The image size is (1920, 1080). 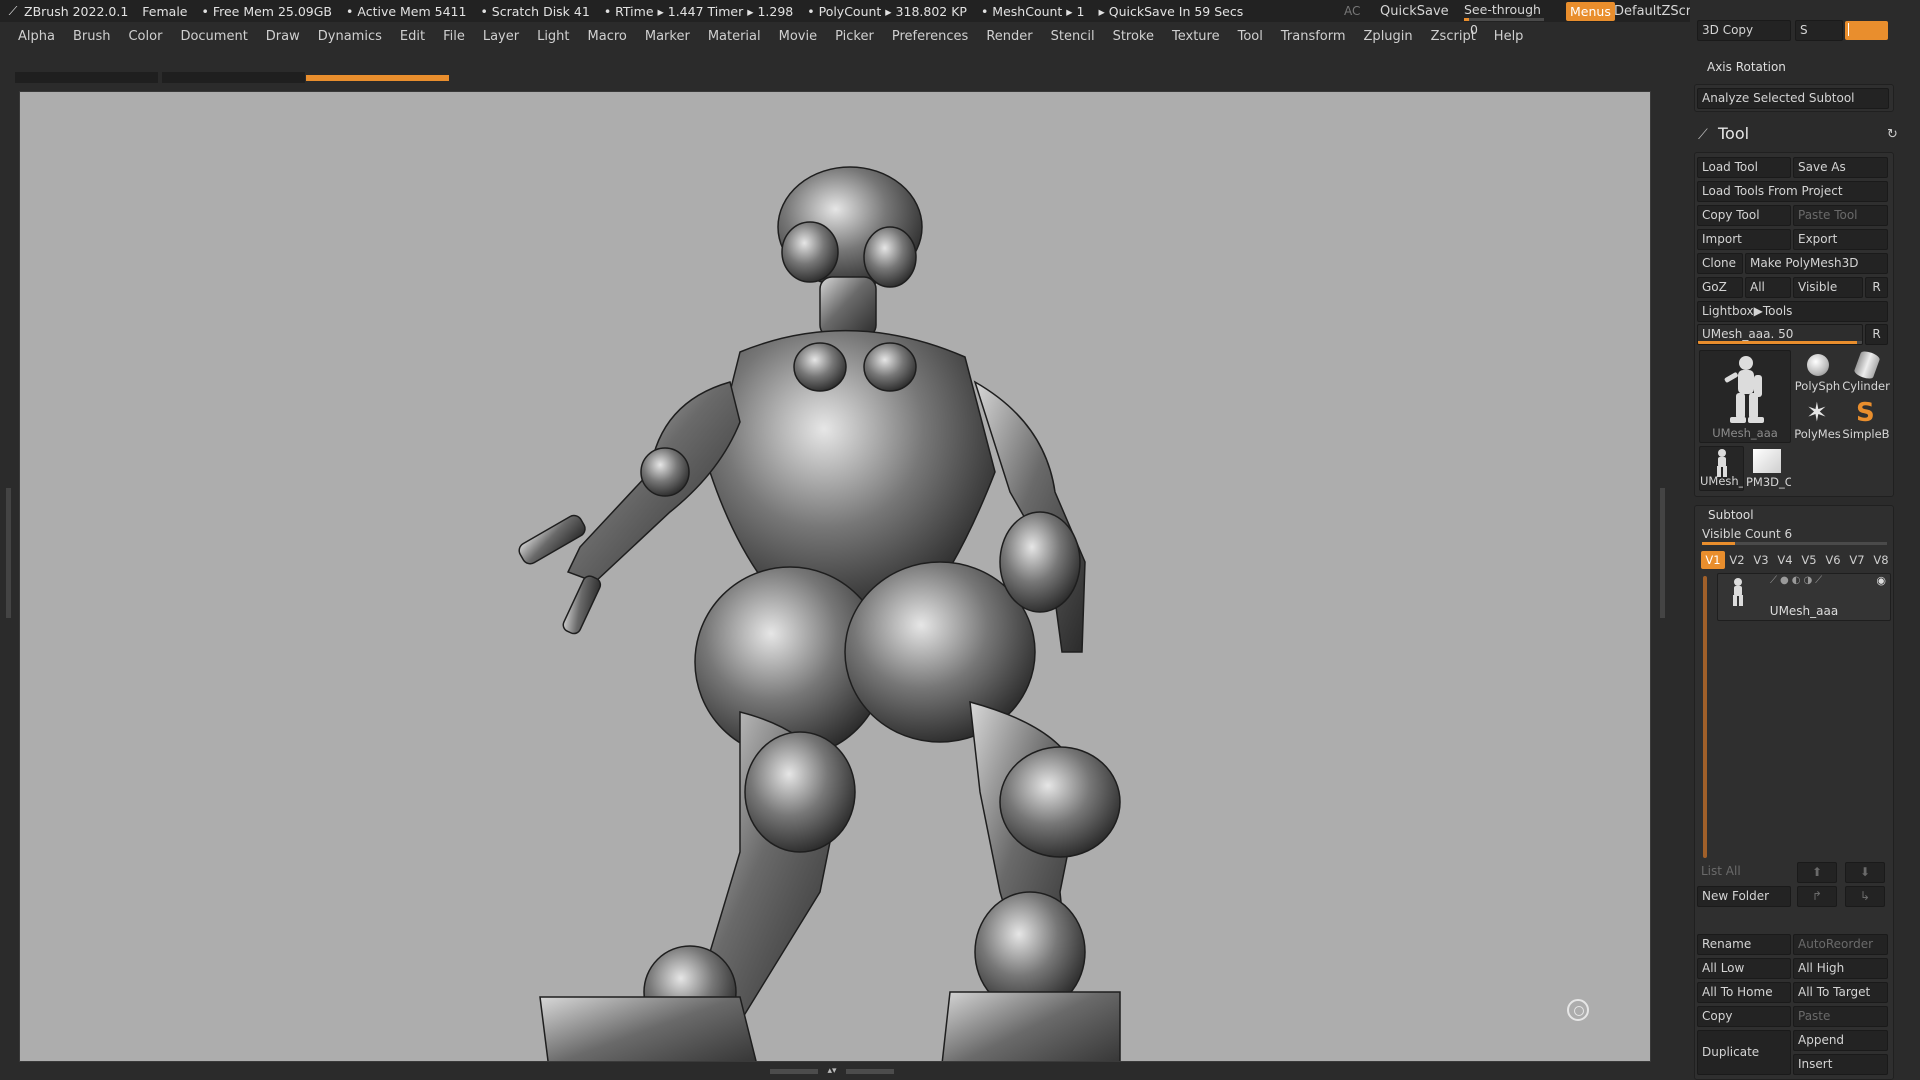 I want to click on tool-thumb-polysphere: PolySph, so click(x=1817, y=372).